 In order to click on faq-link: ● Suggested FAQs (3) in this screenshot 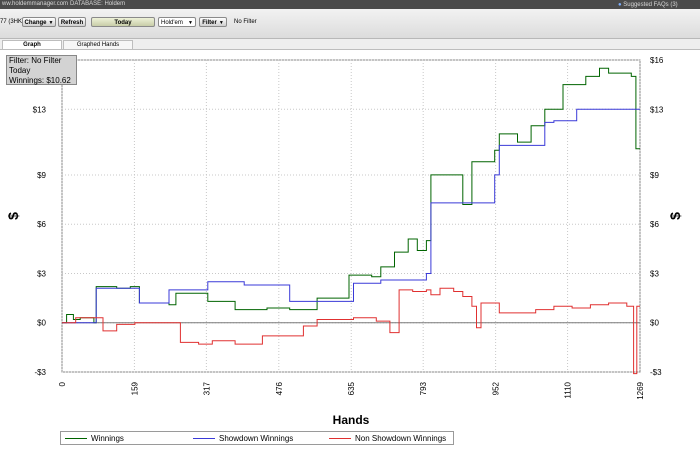, I will do `click(648, 4)`.